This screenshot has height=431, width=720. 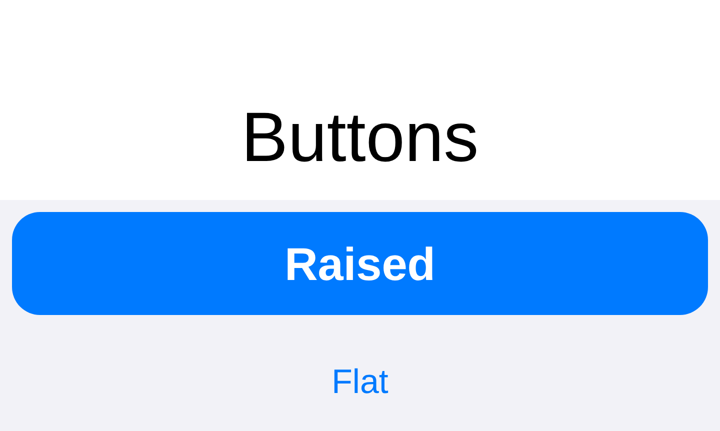 I want to click on page-title: Buttons, so click(x=360, y=137).